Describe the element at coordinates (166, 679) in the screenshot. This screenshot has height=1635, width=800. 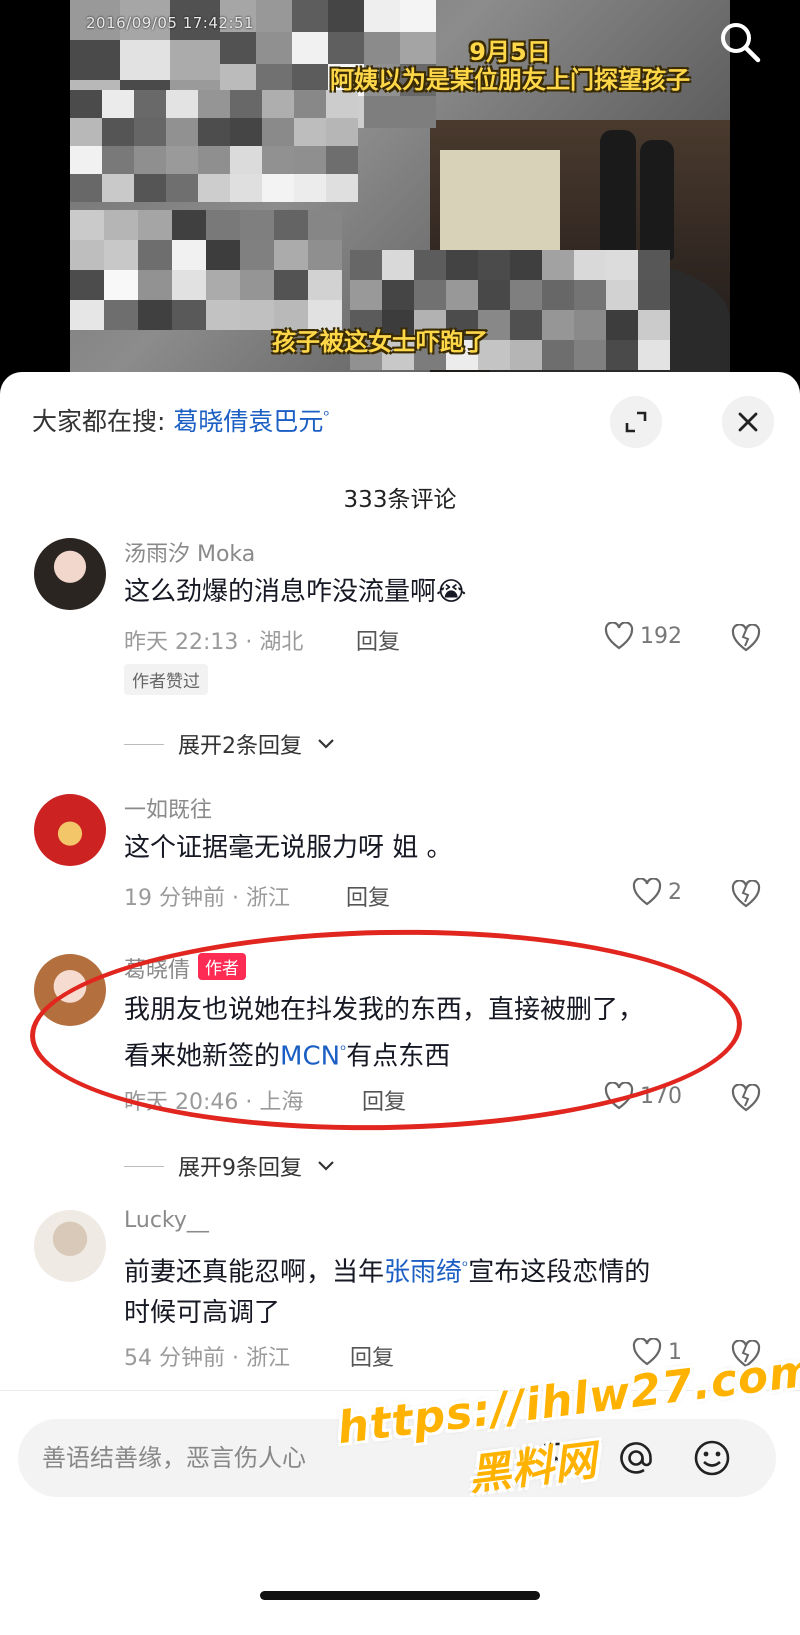
I see `author-liked-badge: 作者赞过` at that location.